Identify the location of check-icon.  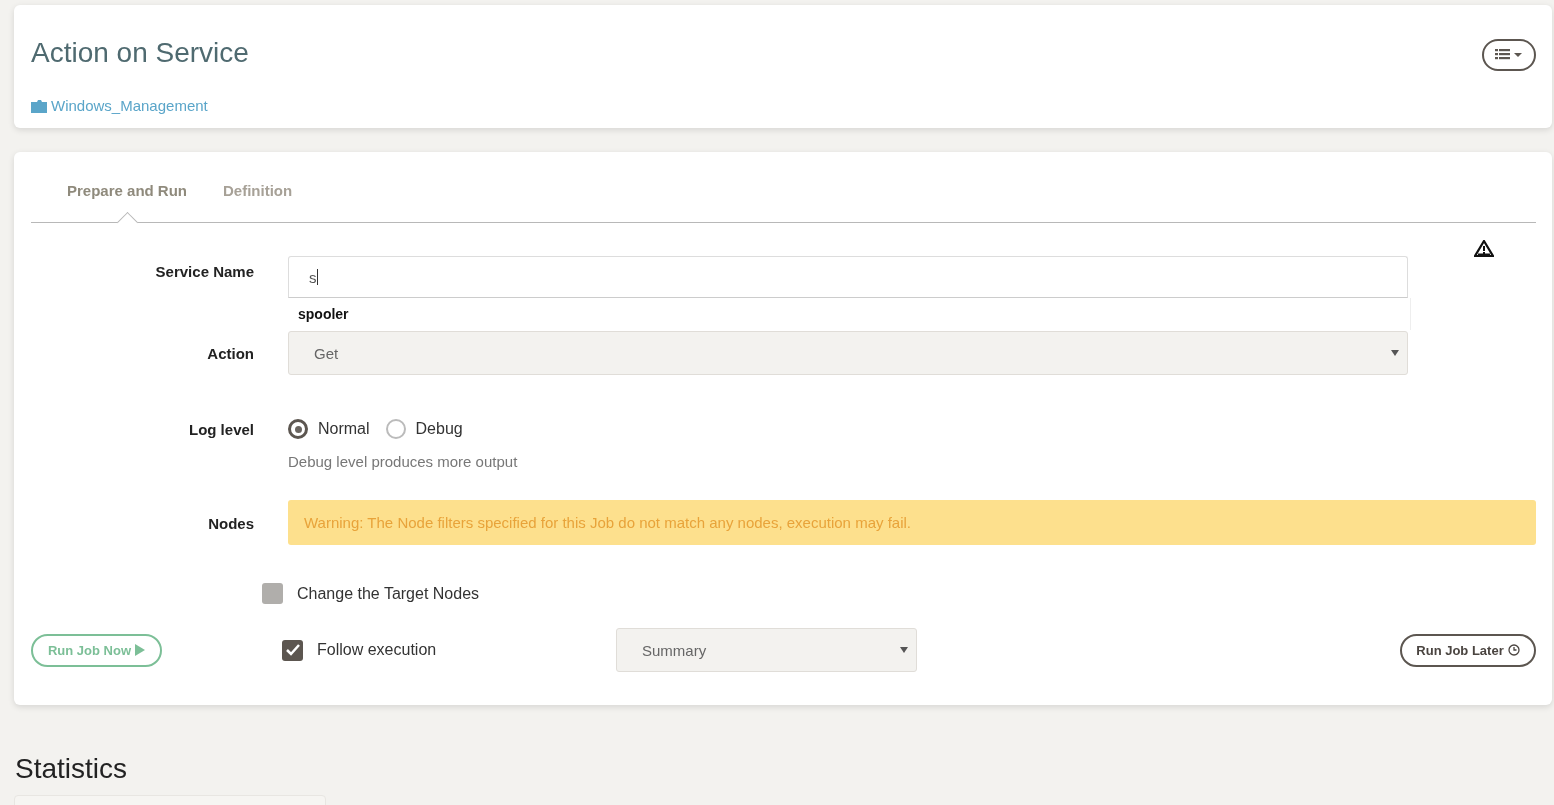
(292, 650).